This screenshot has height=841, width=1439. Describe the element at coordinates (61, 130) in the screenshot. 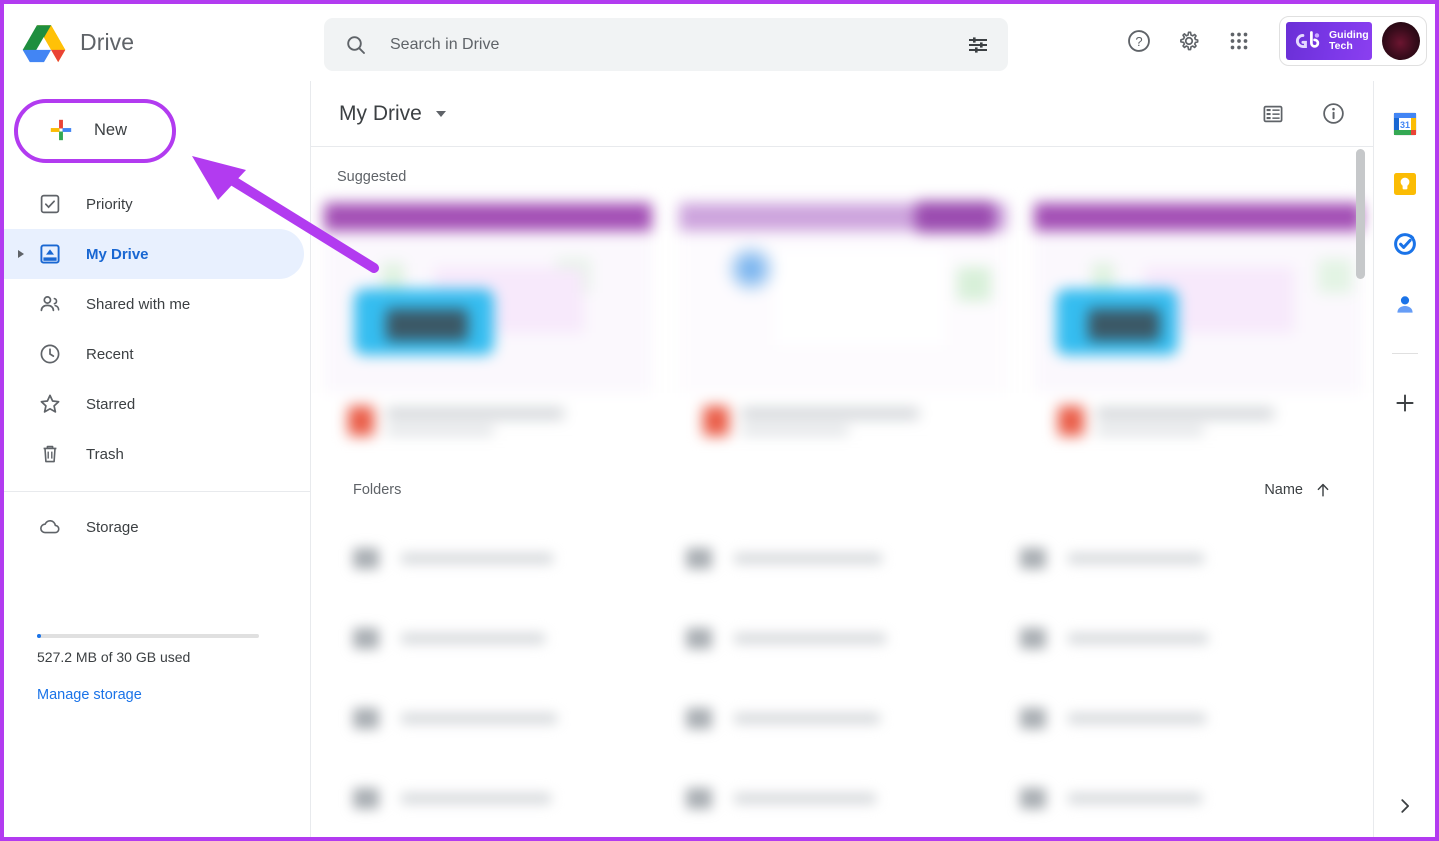

I see `plus-icon` at that location.